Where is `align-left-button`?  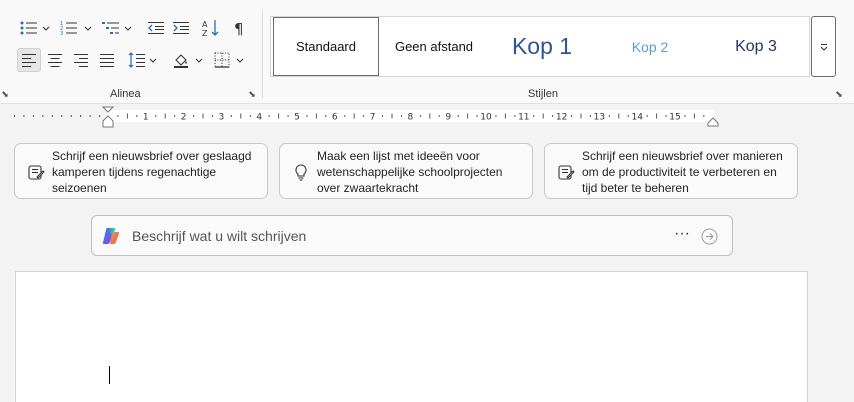 align-left-button is located at coordinates (29, 60).